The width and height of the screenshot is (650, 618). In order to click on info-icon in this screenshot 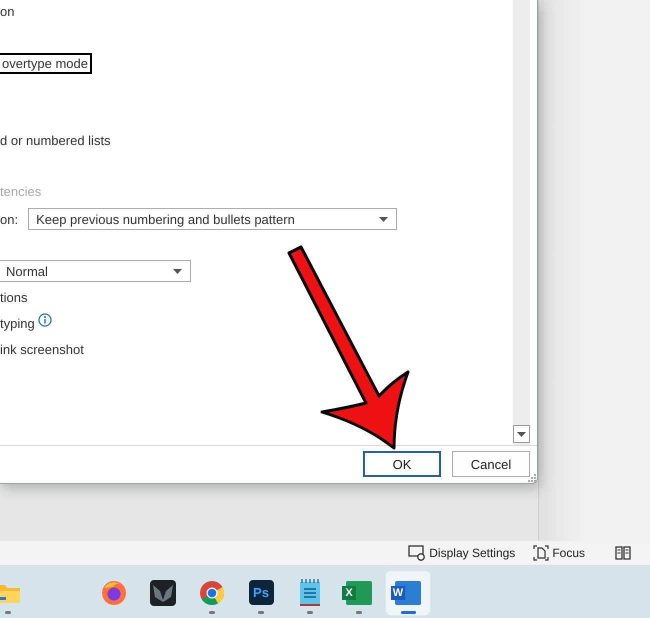, I will do `click(45, 320)`.